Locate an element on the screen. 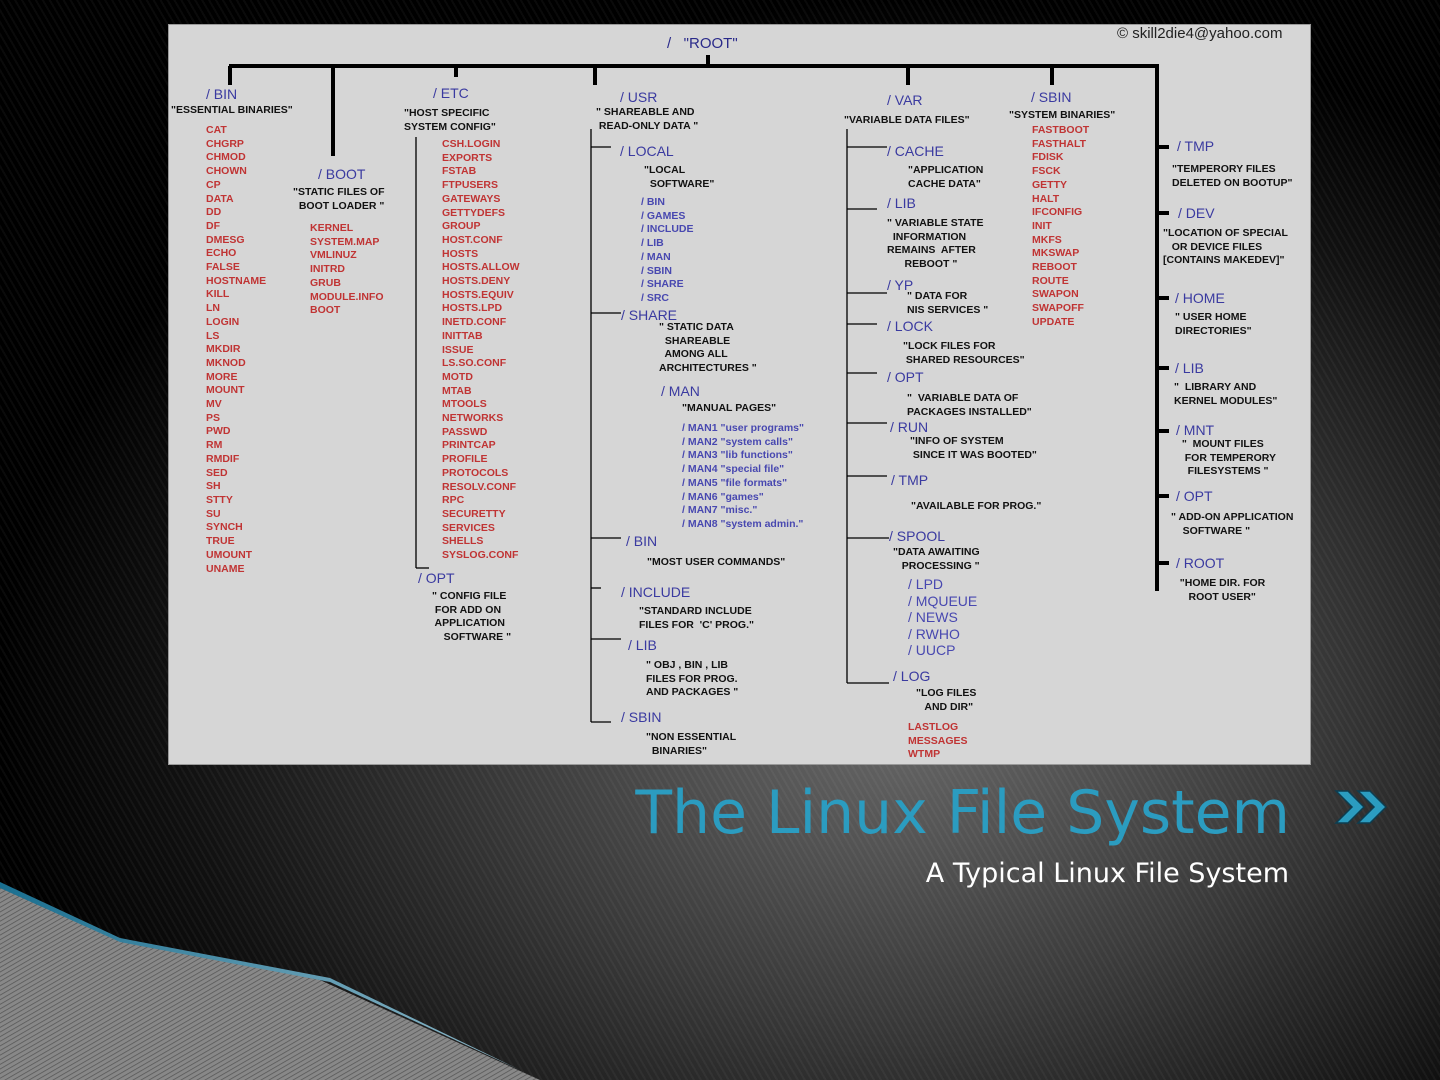  list-item: KILL is located at coordinates (218, 294).